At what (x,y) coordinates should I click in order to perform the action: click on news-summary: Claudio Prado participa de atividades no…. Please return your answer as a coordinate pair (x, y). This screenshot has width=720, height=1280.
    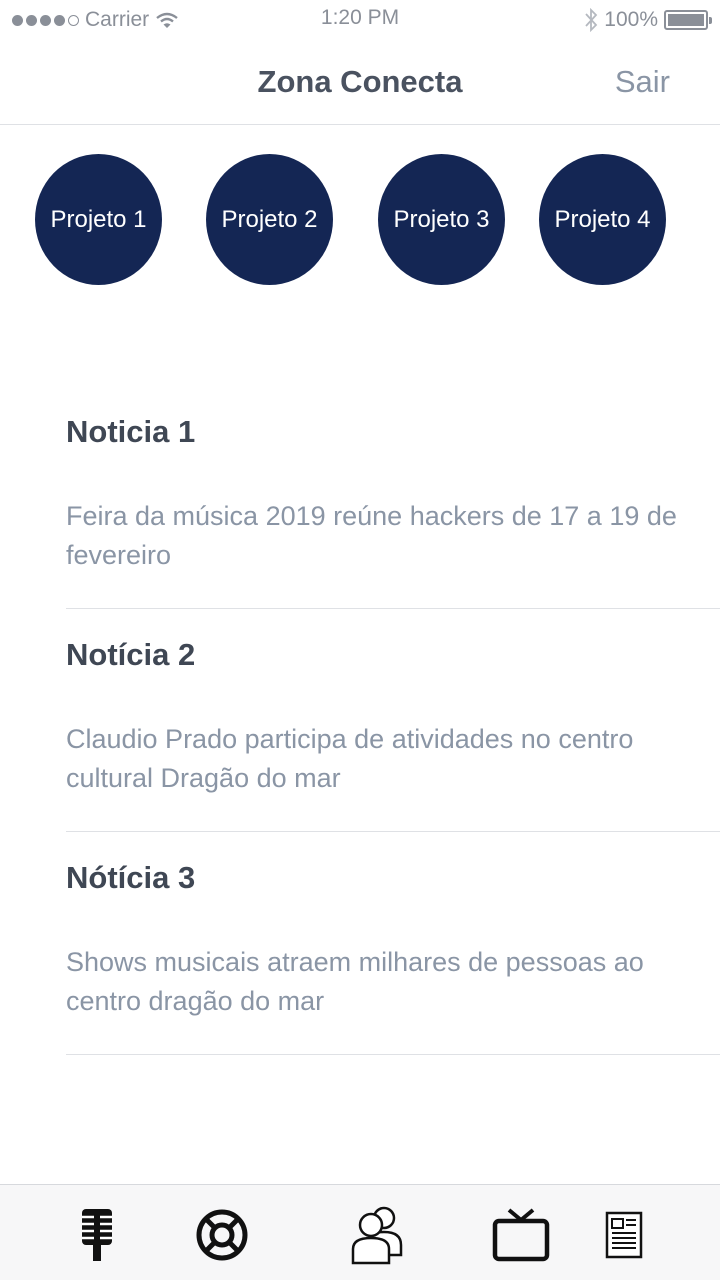
    Looking at the image, I should click on (350, 758).